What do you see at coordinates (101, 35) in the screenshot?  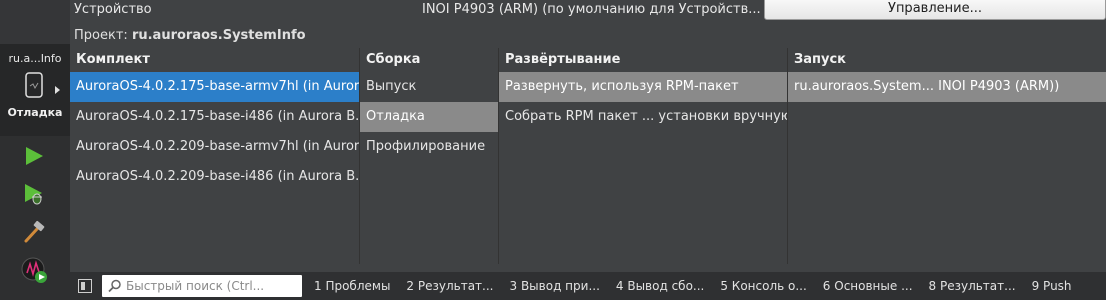 I see `project-label-text: Проект:` at bounding box center [101, 35].